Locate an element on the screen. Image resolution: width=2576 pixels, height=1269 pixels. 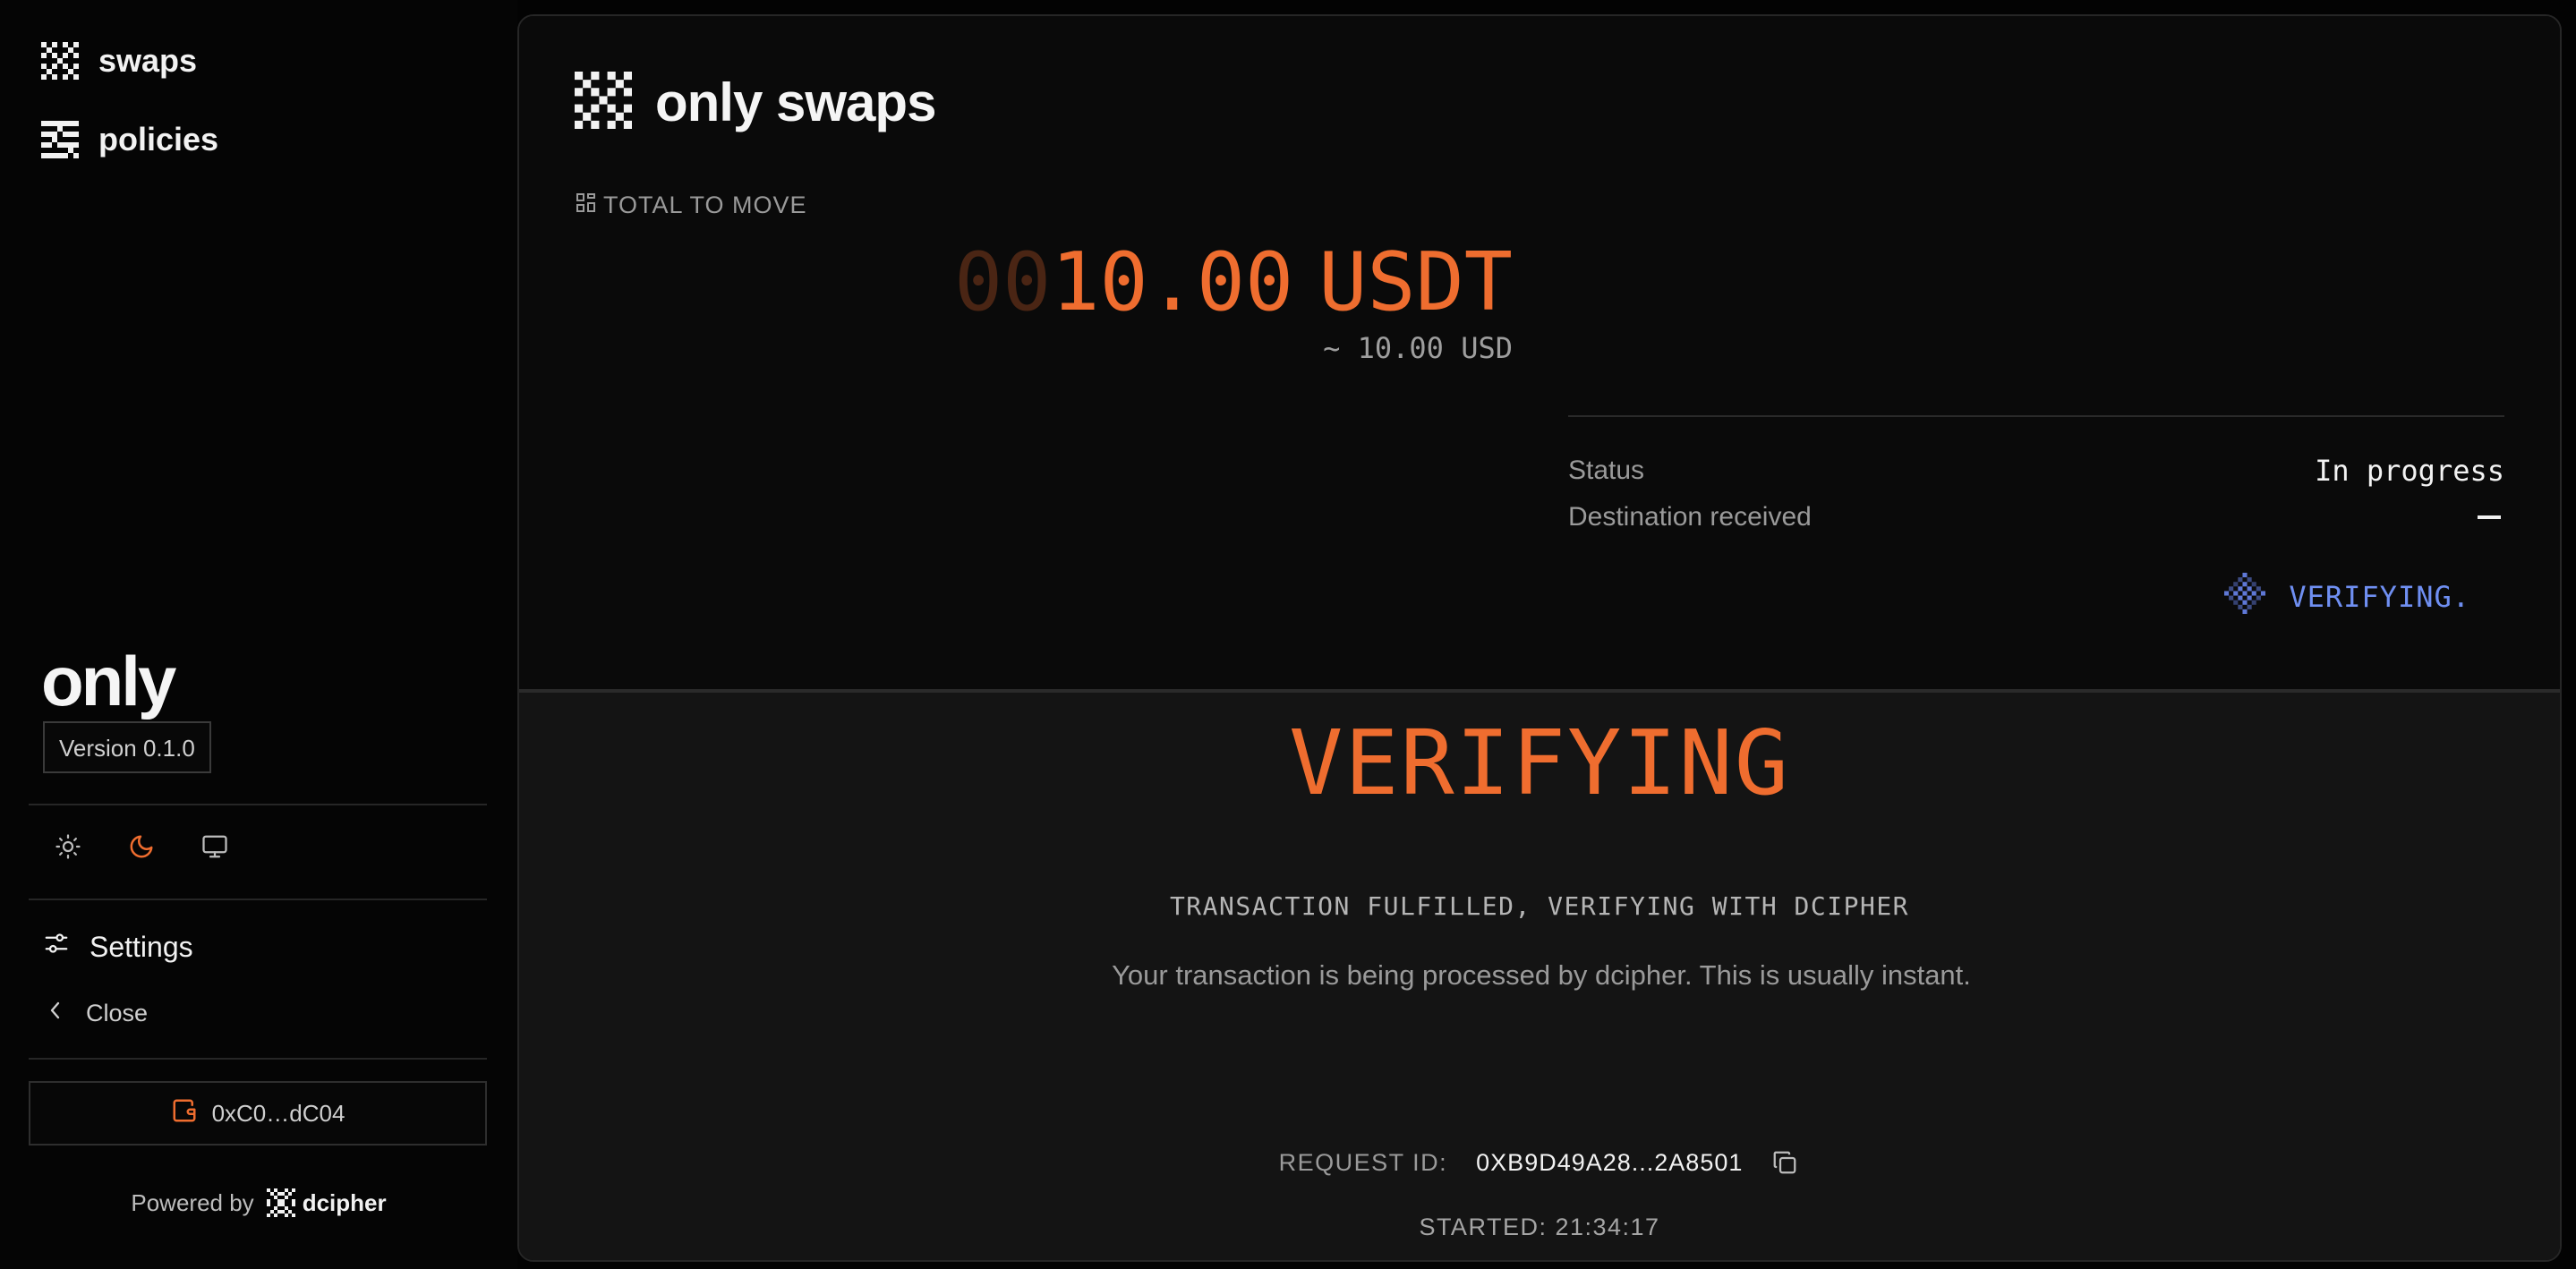
app-title: only swaps is located at coordinates (795, 102).